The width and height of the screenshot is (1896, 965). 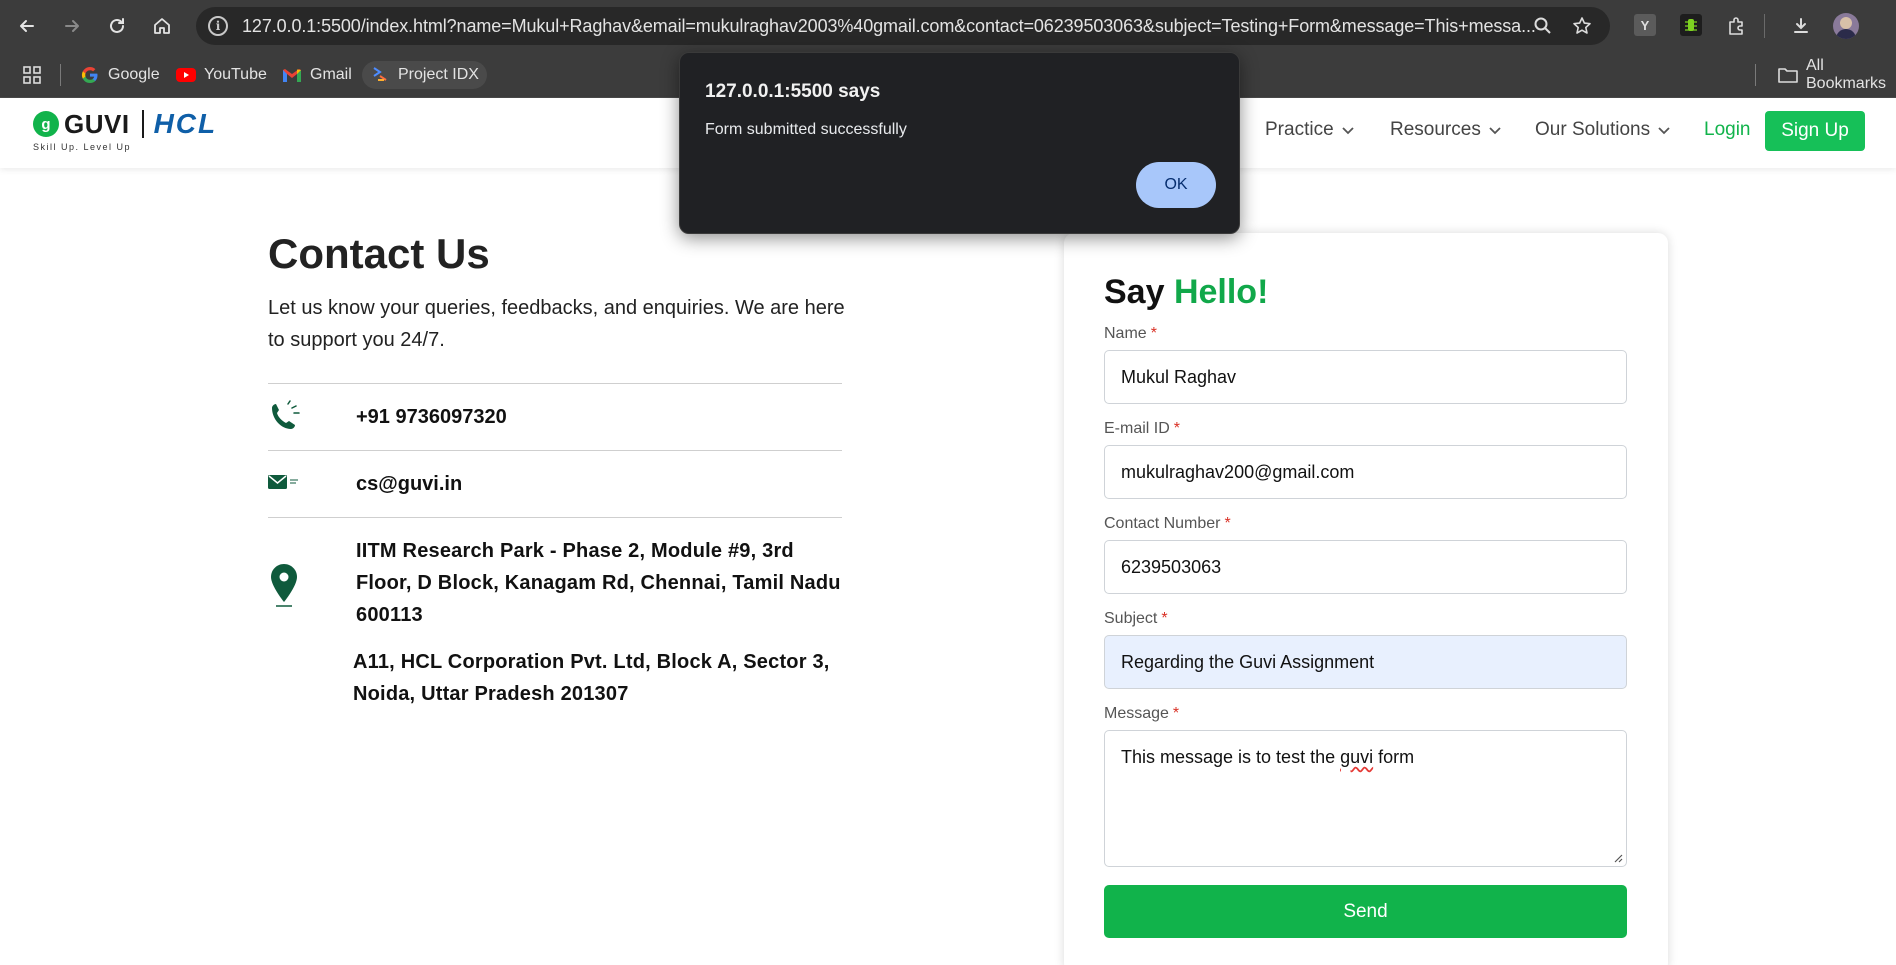 I want to click on message-label: Message *, so click(x=1141, y=714).